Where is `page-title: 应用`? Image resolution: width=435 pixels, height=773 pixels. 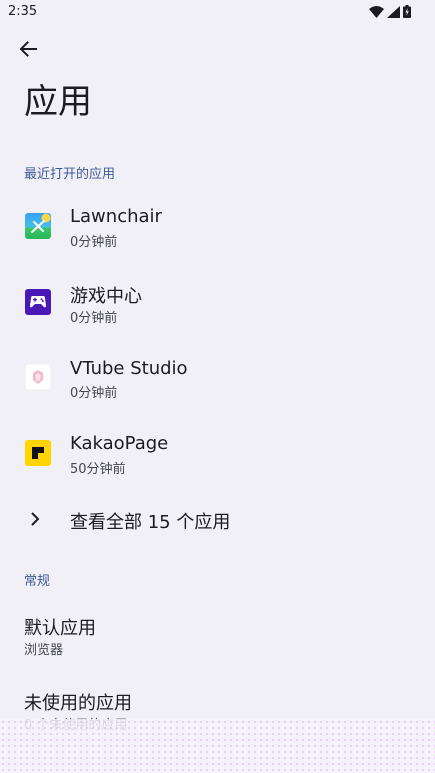 page-title: 应用 is located at coordinates (58, 102).